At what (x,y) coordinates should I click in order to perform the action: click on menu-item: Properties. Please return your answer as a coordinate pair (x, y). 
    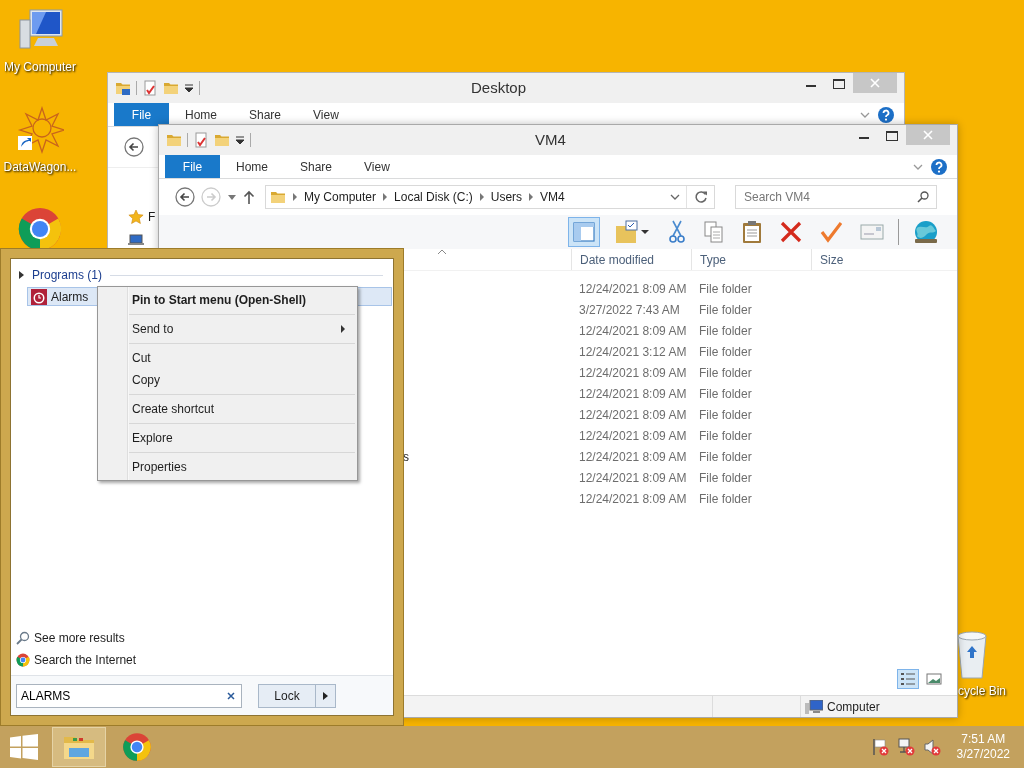
    Looking at the image, I should click on (227, 467).